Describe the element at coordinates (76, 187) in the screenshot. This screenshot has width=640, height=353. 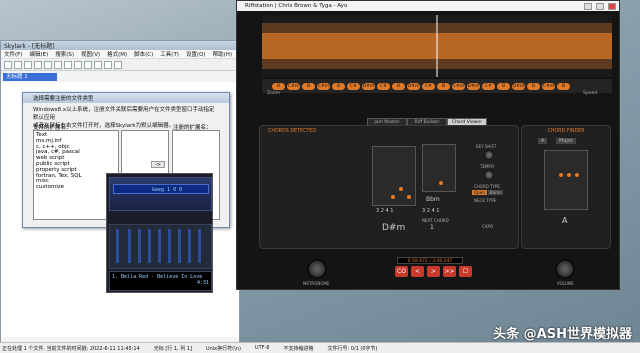
I see `list-item: customize` at that location.